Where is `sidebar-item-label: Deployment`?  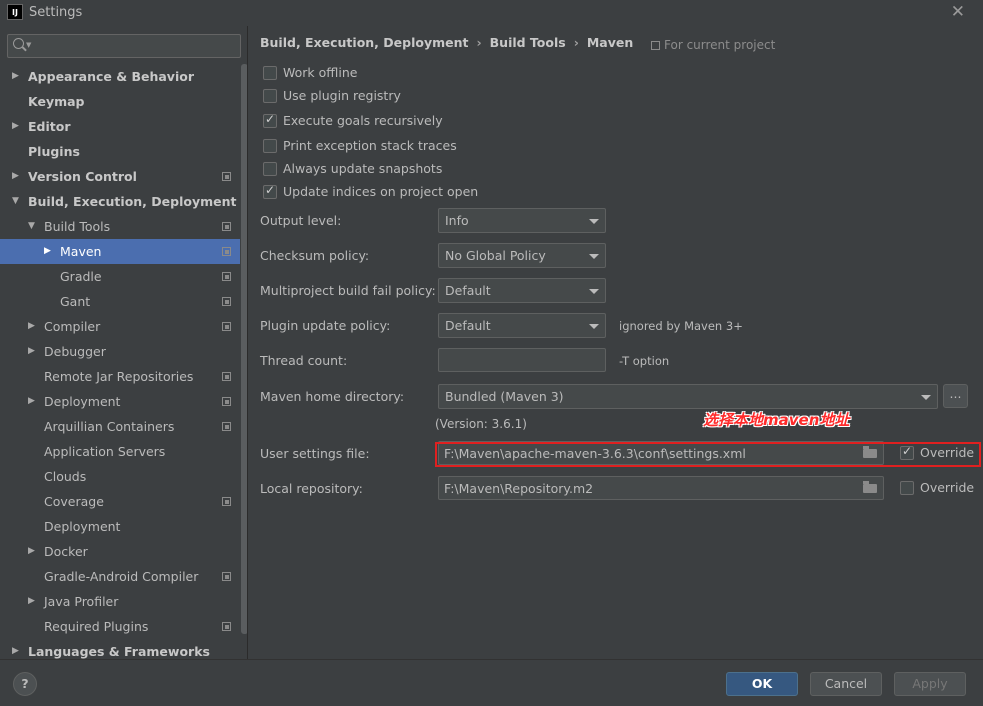 sidebar-item-label: Deployment is located at coordinates (82, 526).